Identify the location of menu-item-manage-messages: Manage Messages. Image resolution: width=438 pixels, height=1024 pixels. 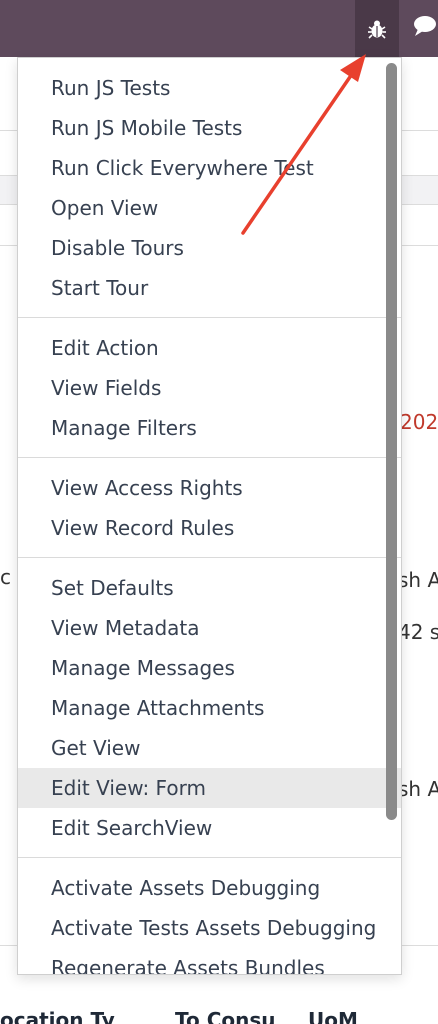
(209, 668).